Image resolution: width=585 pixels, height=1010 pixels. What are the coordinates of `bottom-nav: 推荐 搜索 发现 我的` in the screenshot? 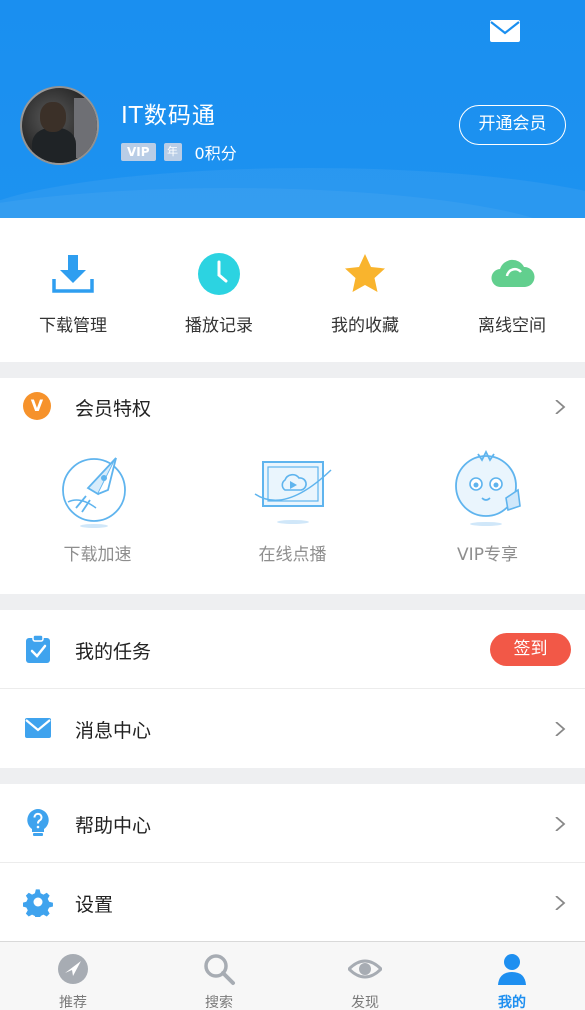 It's located at (292, 975).